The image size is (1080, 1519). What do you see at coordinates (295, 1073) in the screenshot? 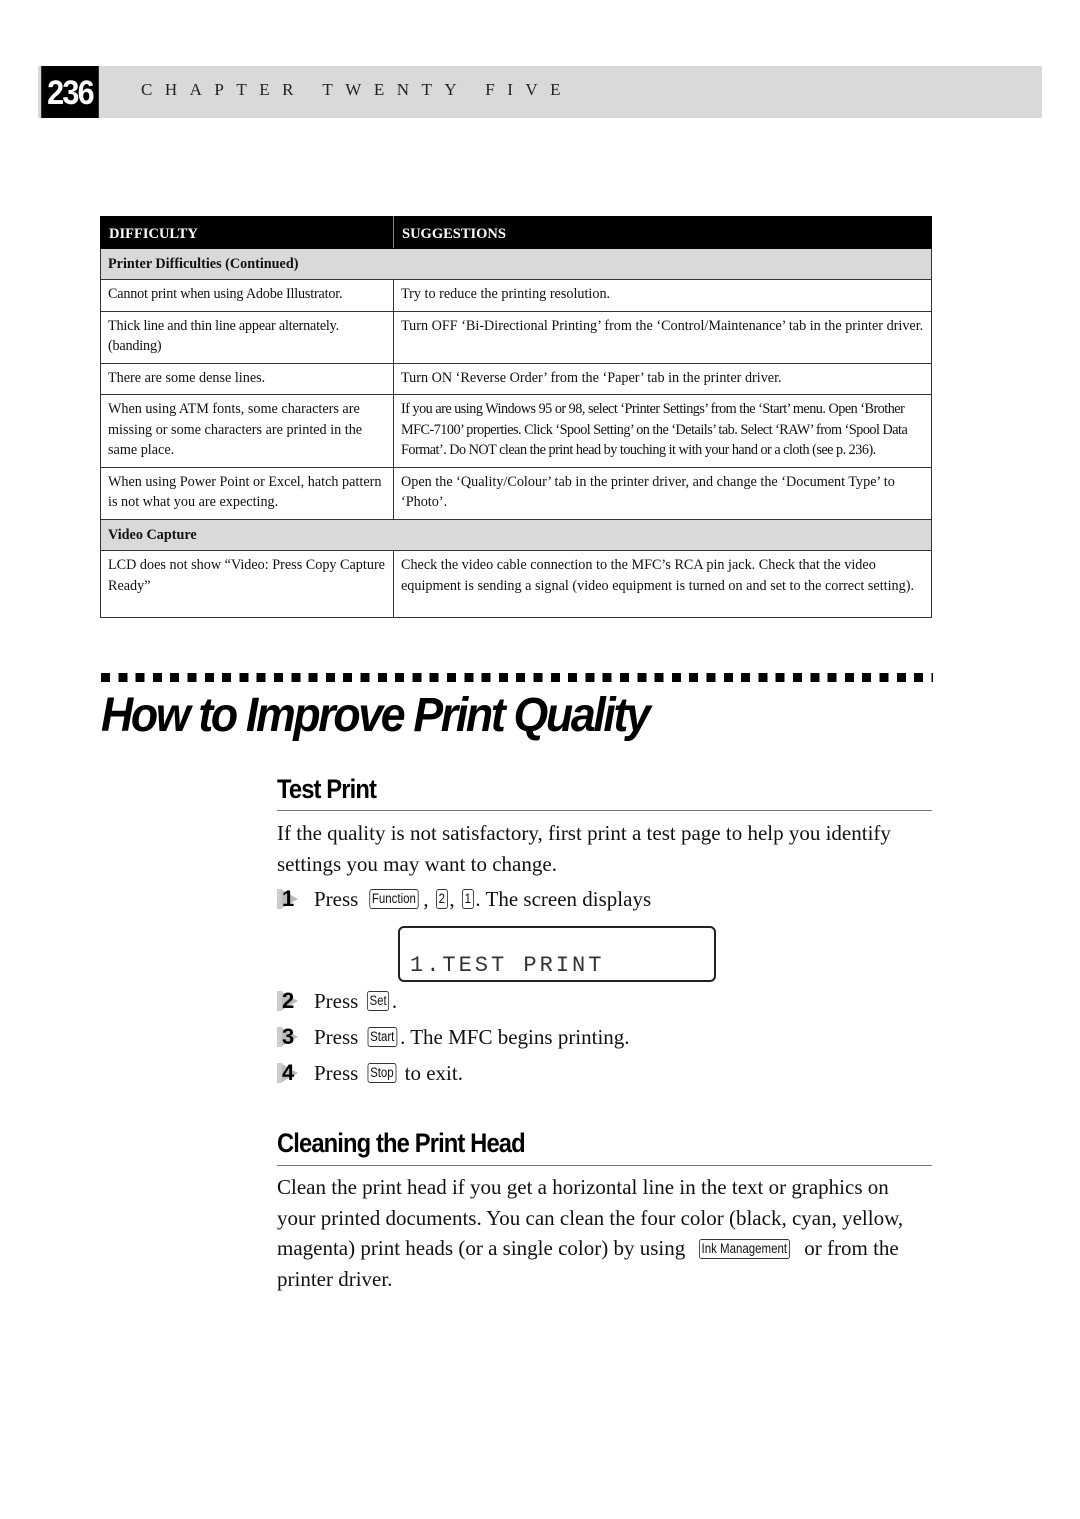
I see `step-number-marker: 4` at bounding box center [295, 1073].